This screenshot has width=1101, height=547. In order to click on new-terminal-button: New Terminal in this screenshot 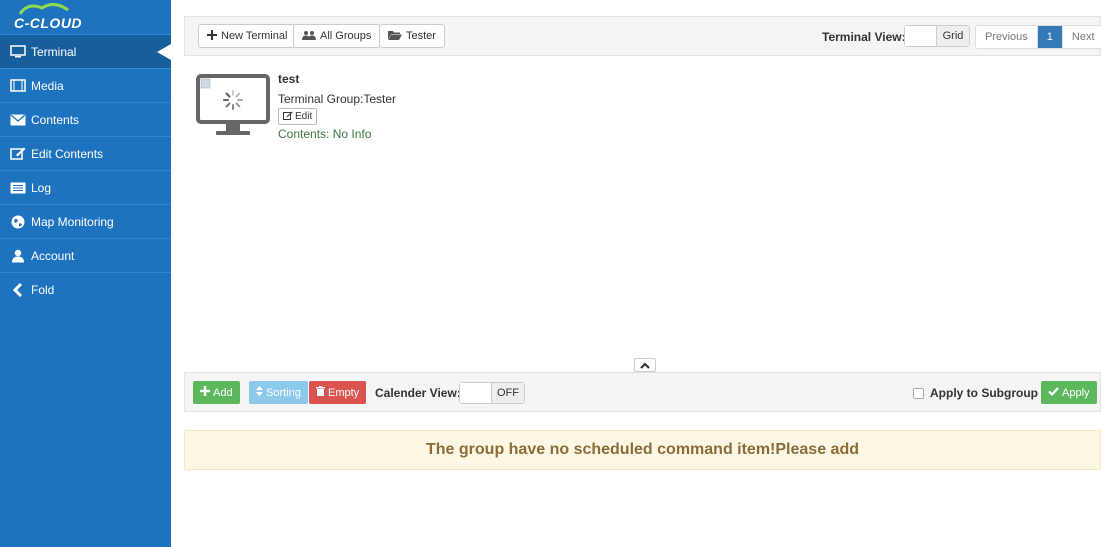, I will do `click(247, 36)`.